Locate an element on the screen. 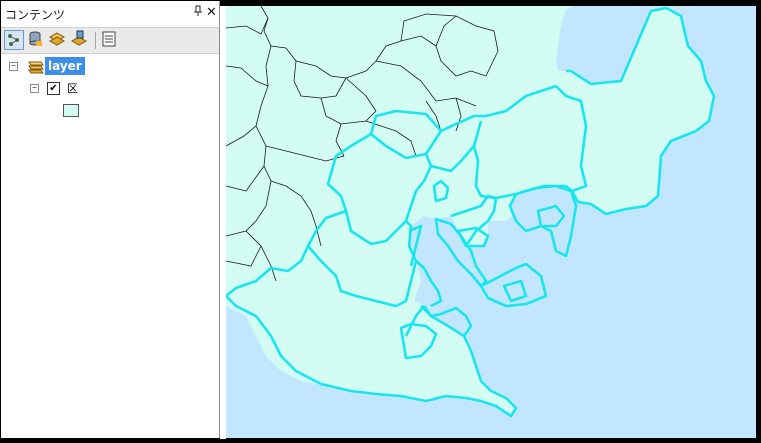 The height and width of the screenshot is (443, 761). list-by-drawing-order-button is located at coordinates (14, 40).